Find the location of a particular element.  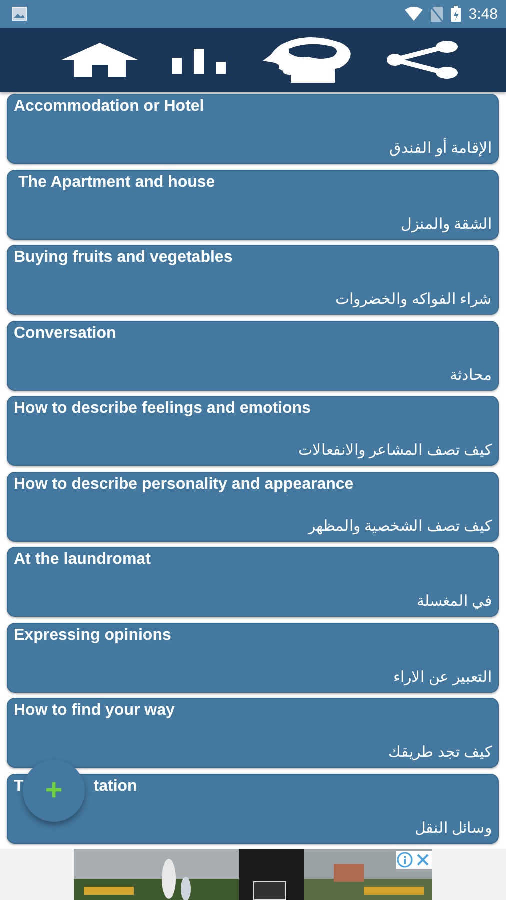

topic-translation: شراء الفواكه والخضروات is located at coordinates (414, 299).